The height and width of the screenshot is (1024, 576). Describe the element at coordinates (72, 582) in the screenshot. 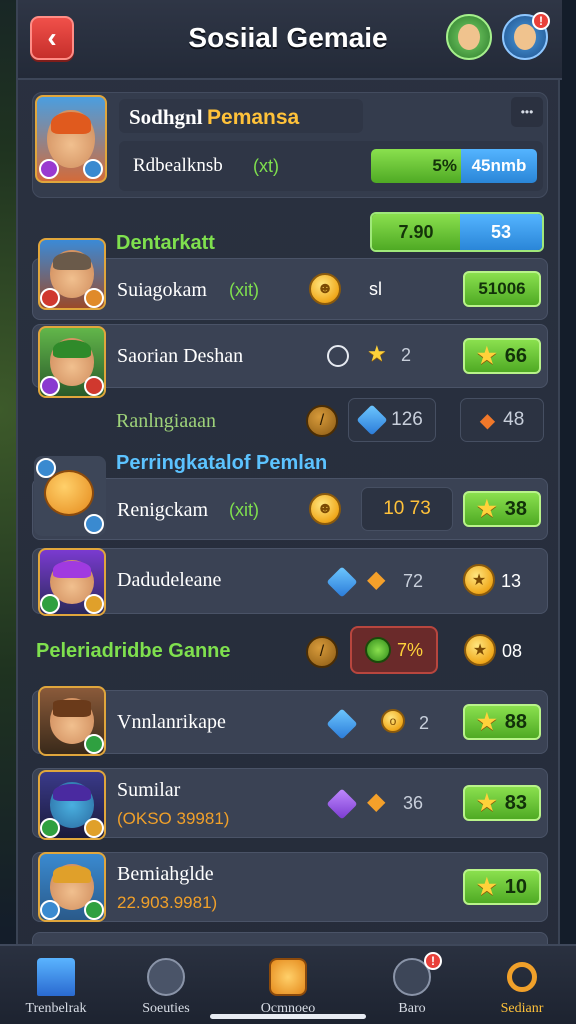

I see `avatar-dadudeleane` at that location.